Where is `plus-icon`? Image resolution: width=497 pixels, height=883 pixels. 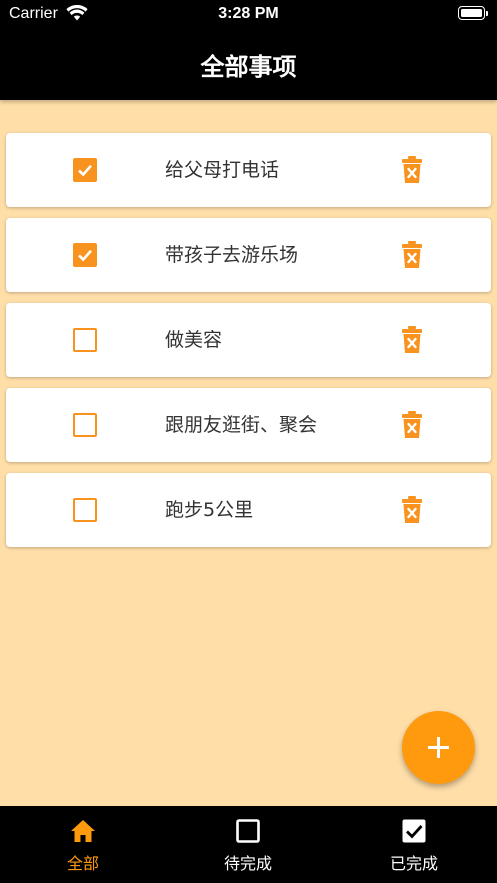
plus-icon is located at coordinates (438, 747).